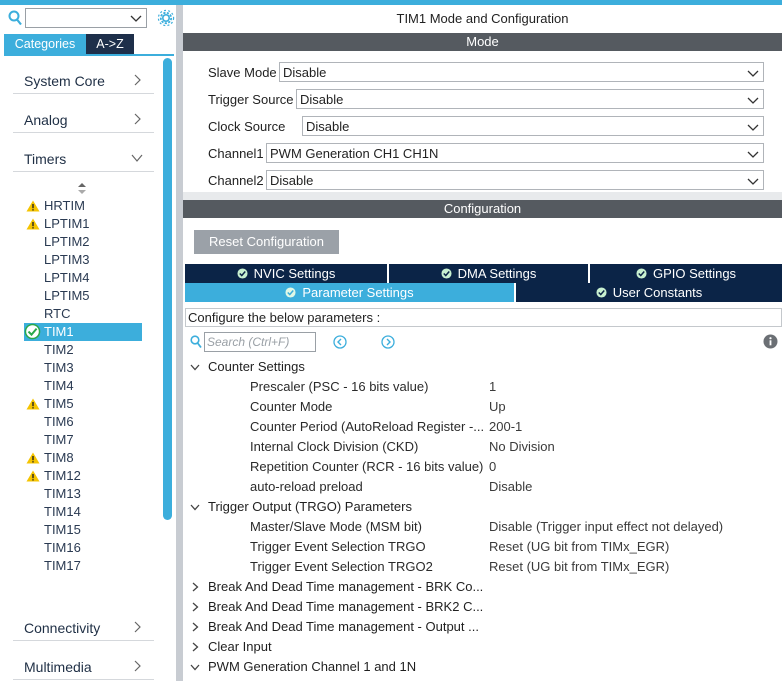  I want to click on tab-gpio-settings: GPIO Settings, so click(686, 273).